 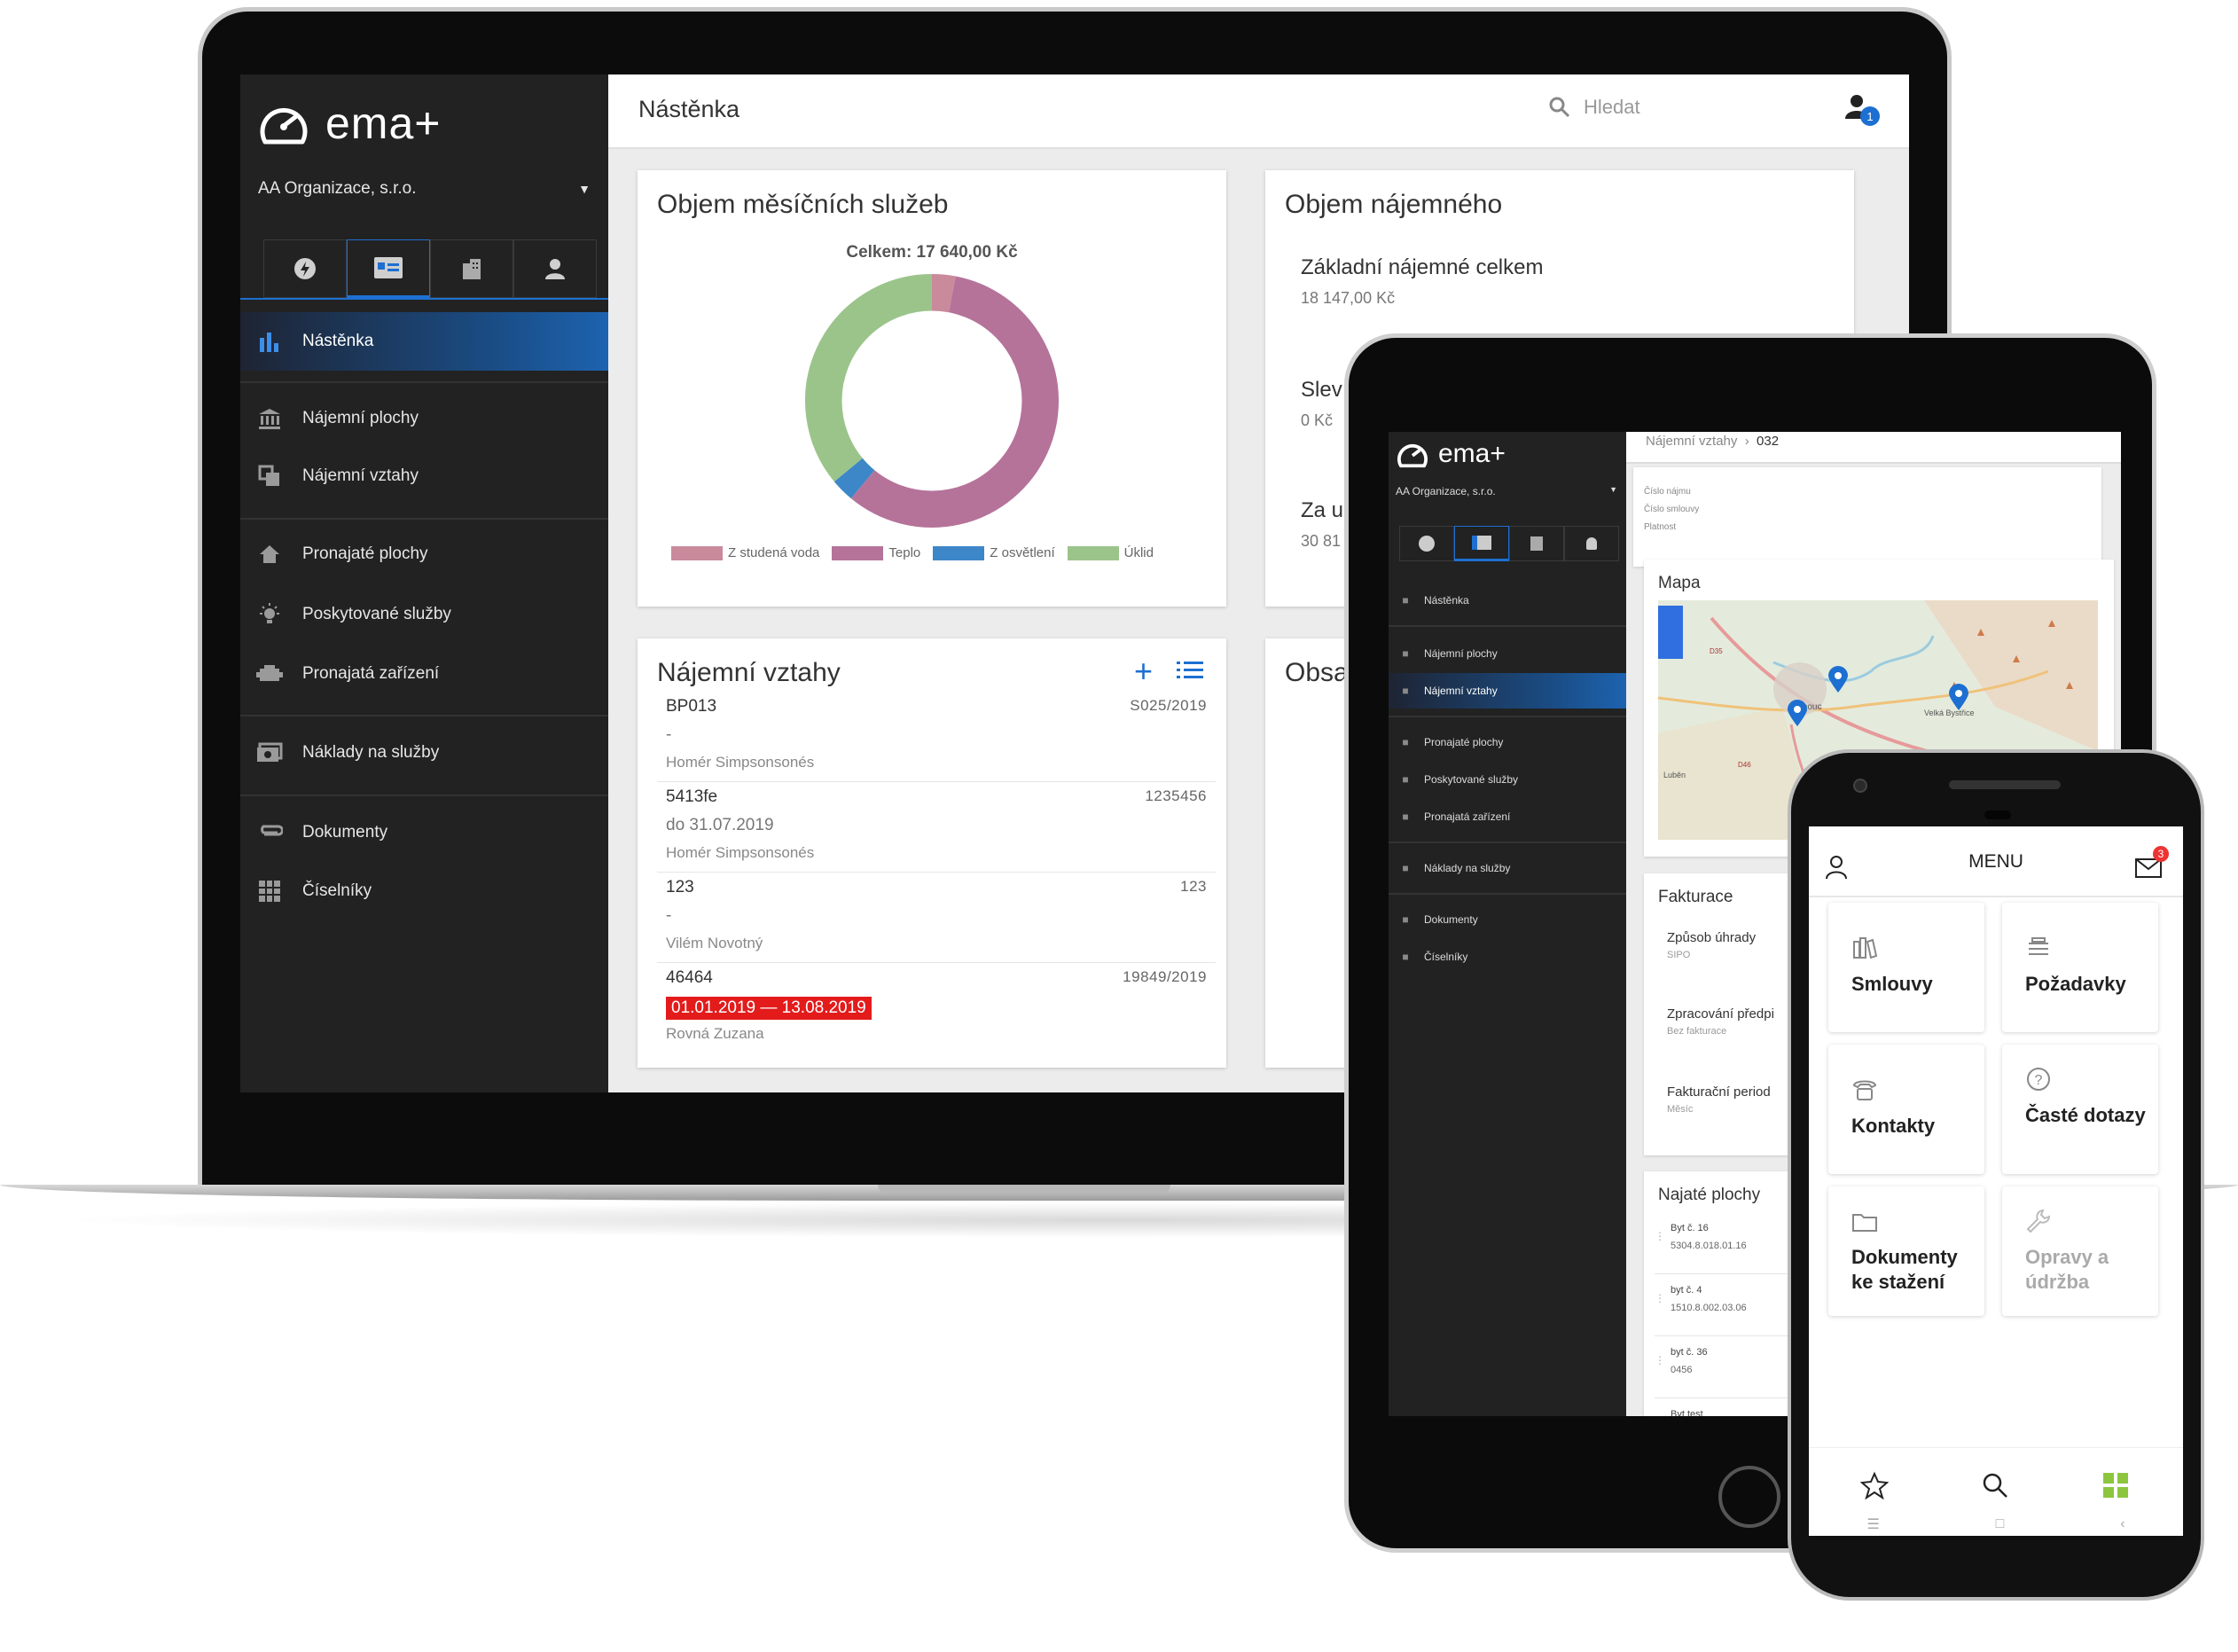 I want to click on tablet-logo: ema+, so click(x=1451, y=454).